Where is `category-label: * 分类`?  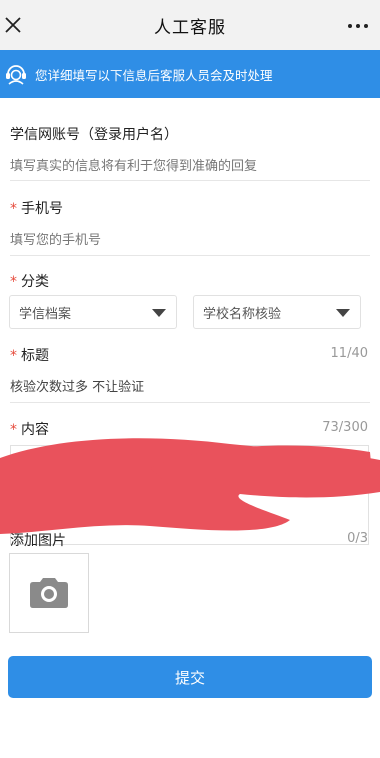
category-label: * 分类 is located at coordinates (29, 281).